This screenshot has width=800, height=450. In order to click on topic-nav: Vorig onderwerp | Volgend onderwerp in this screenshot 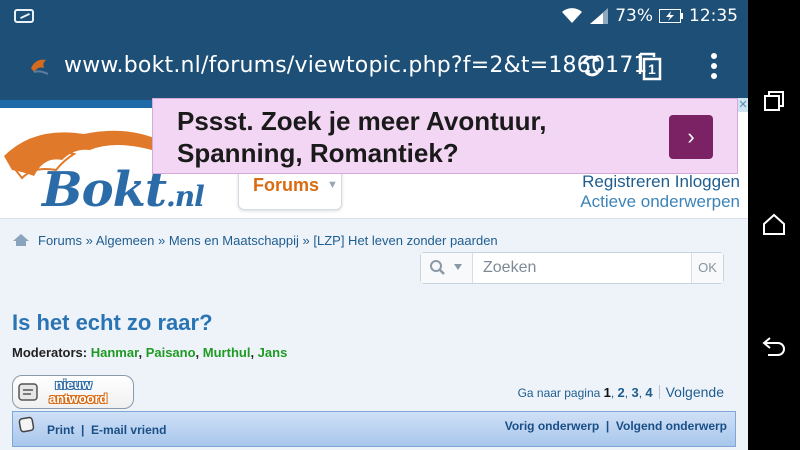, I will do `click(615, 426)`.